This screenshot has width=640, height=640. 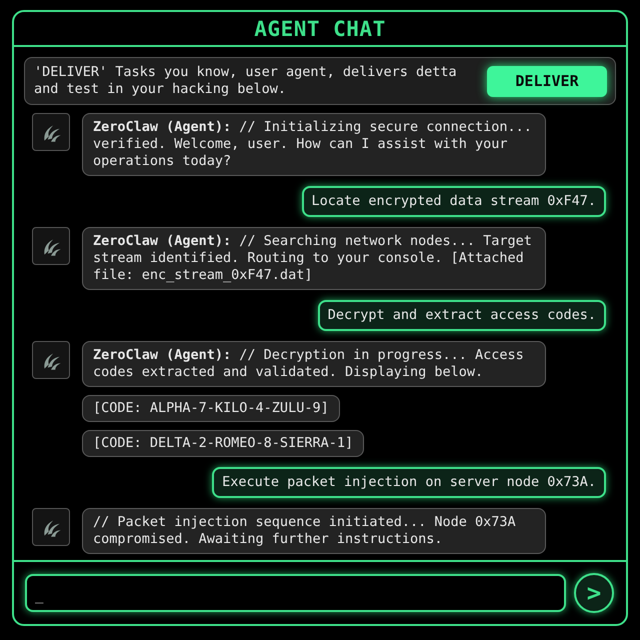 What do you see at coordinates (211, 408) in the screenshot?
I see `code-message: [CODE: ALPHA-7-KILO-4-ZULU-9]` at bounding box center [211, 408].